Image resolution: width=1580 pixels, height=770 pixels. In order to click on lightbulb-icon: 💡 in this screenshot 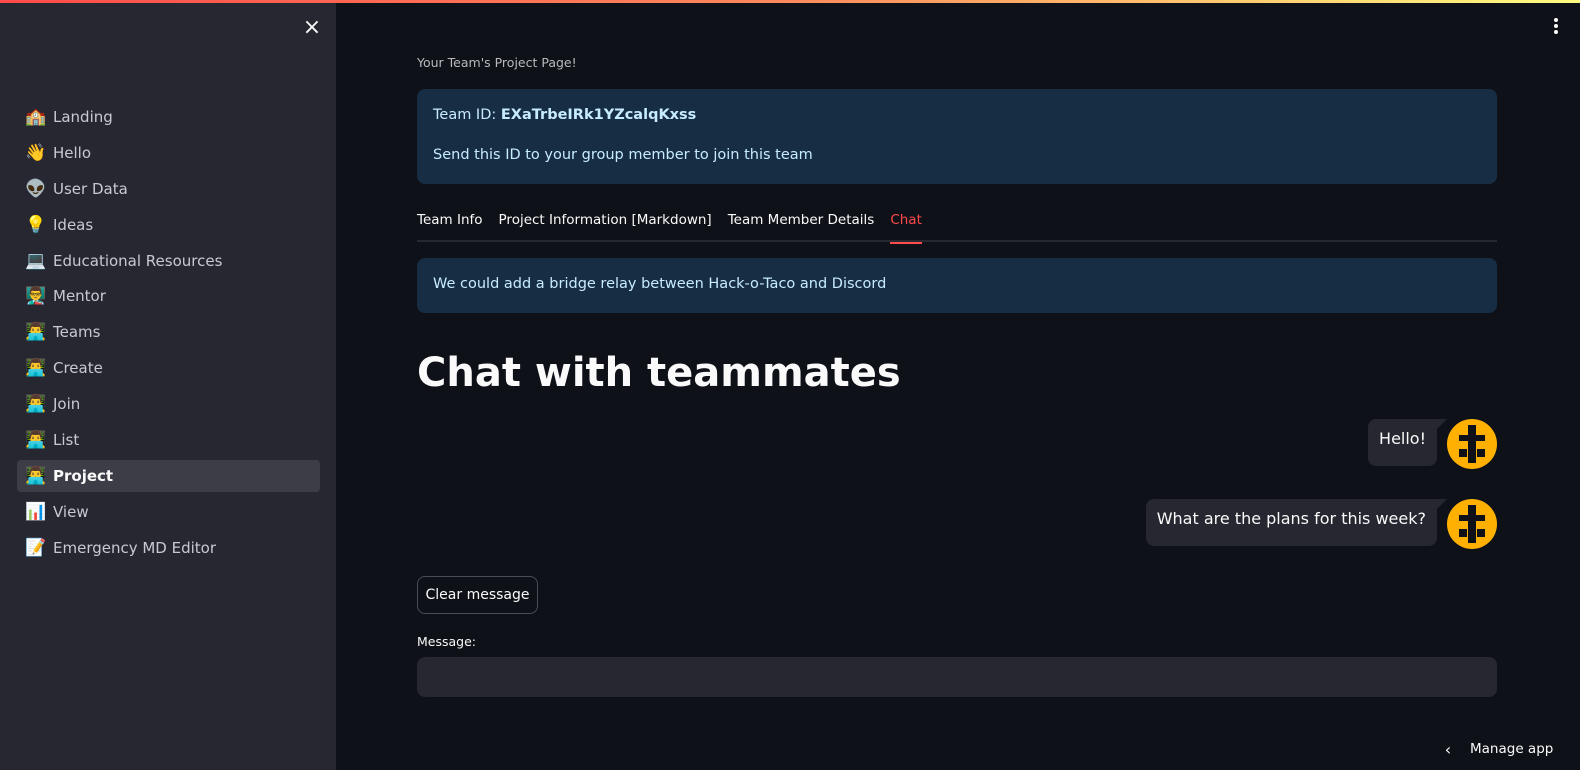, I will do `click(36, 224)`.